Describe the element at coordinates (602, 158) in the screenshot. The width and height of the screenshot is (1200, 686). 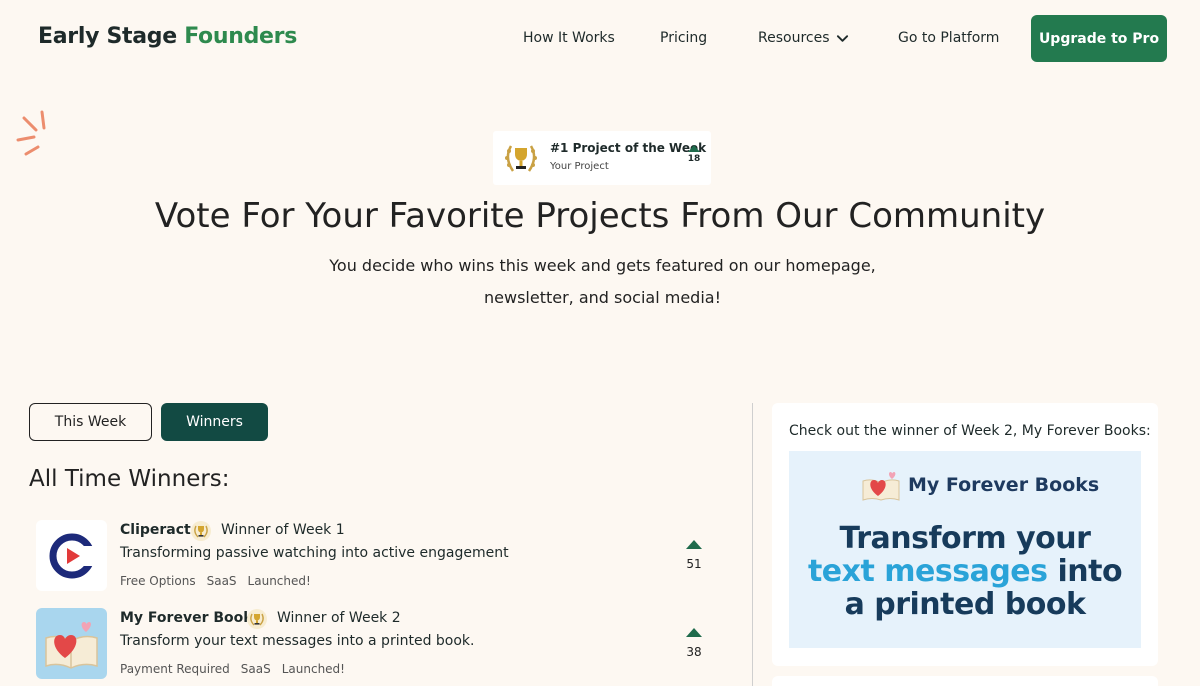
I see `project-of-week-badge: #1 Project of the Week Your Project 18` at that location.